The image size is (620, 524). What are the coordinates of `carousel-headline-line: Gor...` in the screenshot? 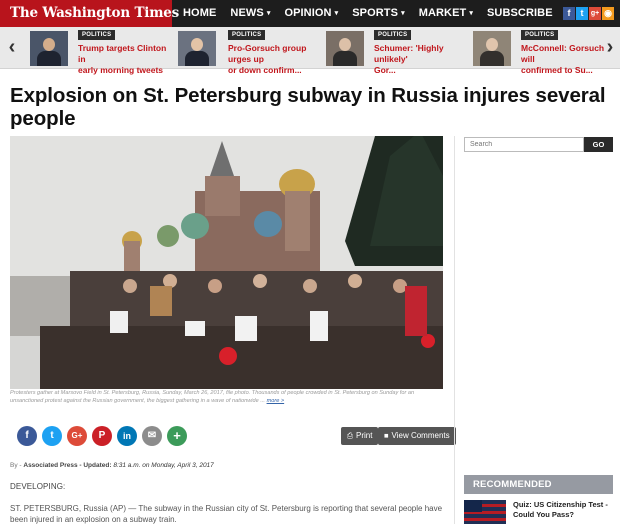 It's located at (385, 70).